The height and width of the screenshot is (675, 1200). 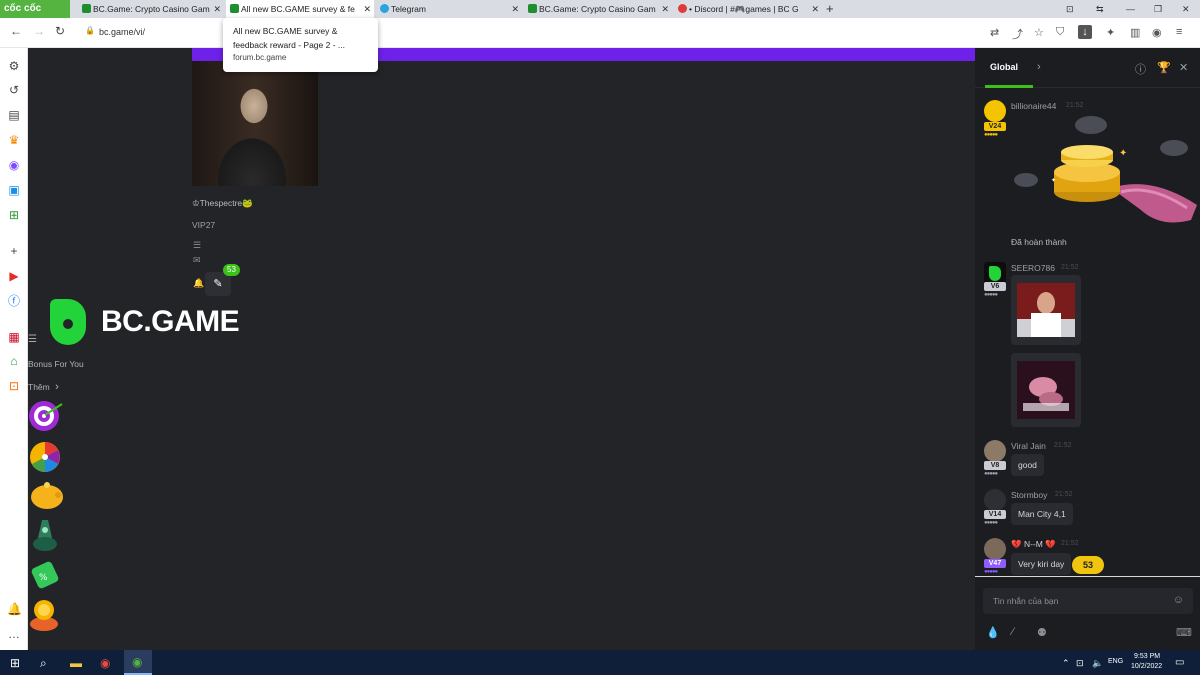 I want to click on star-icon: ☆, so click(x=1039, y=32).